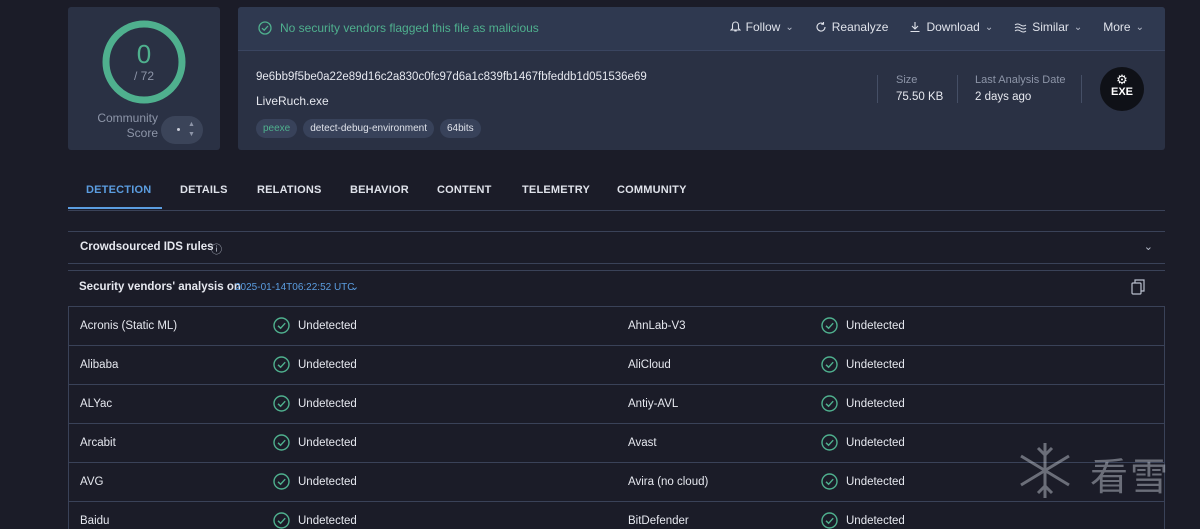 Image resolution: width=1200 pixels, height=529 pixels. I want to click on similar-label: Similar, so click(1050, 27).